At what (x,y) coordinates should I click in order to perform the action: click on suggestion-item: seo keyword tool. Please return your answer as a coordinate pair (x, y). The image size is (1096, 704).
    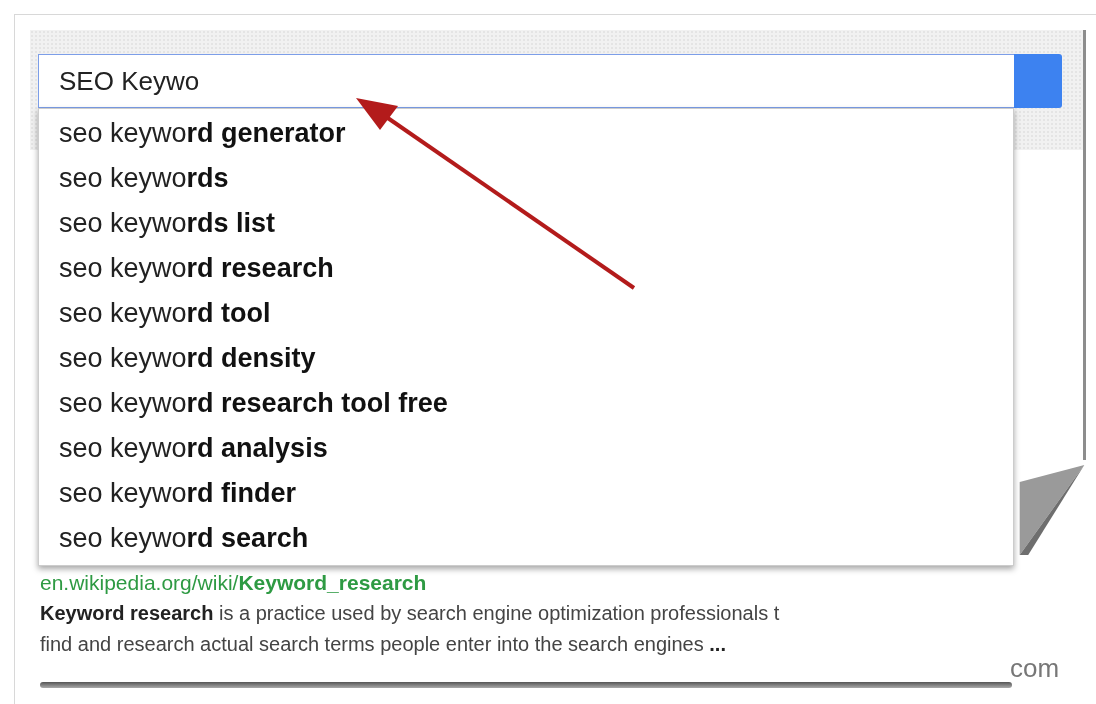
    Looking at the image, I should click on (526, 313).